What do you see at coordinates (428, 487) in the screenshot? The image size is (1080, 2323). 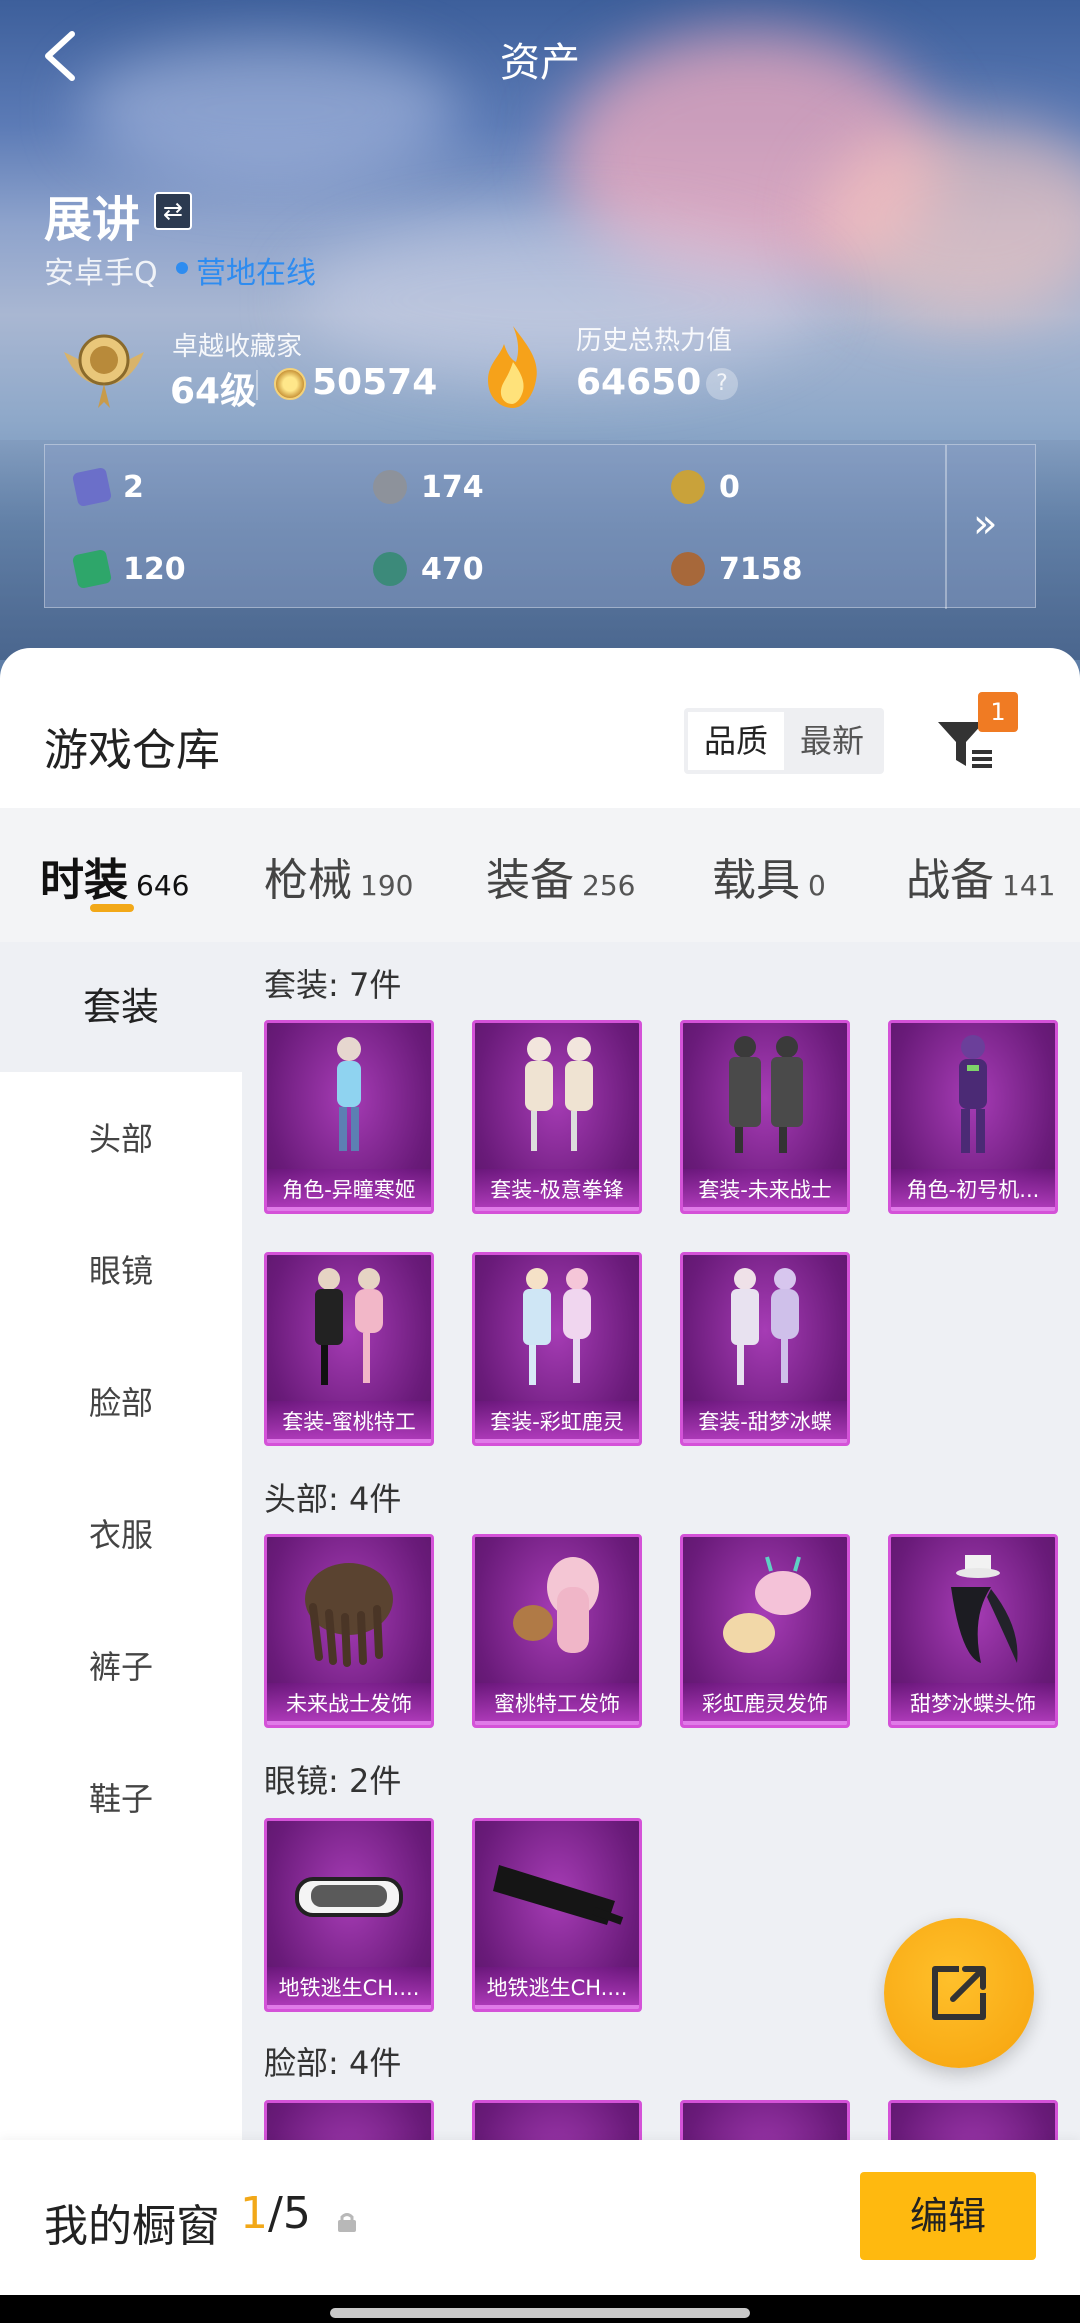 I see `currency-item: 174` at bounding box center [428, 487].